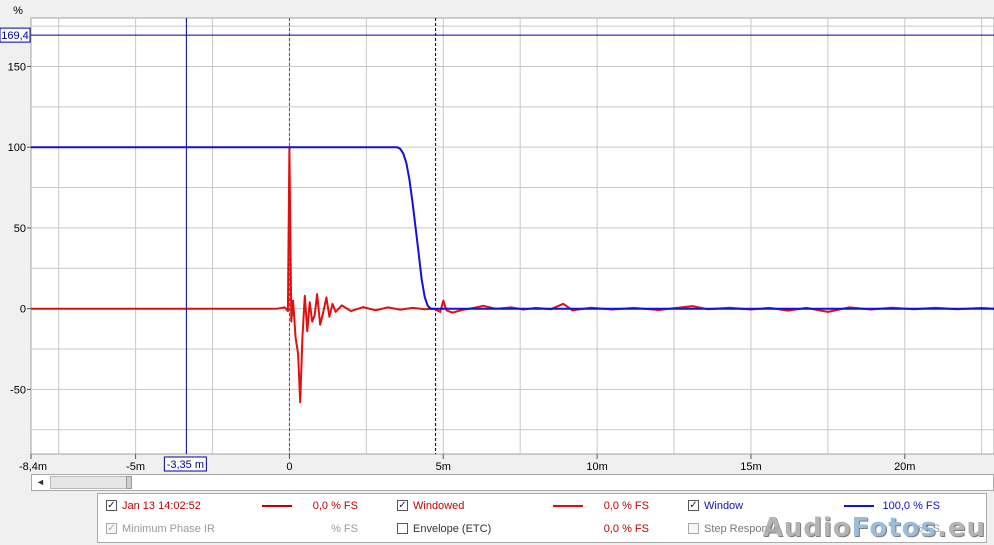 The width and height of the screenshot is (994, 545). What do you see at coordinates (23, 310) in the screenshot?
I see `y-tick-label: 0` at bounding box center [23, 310].